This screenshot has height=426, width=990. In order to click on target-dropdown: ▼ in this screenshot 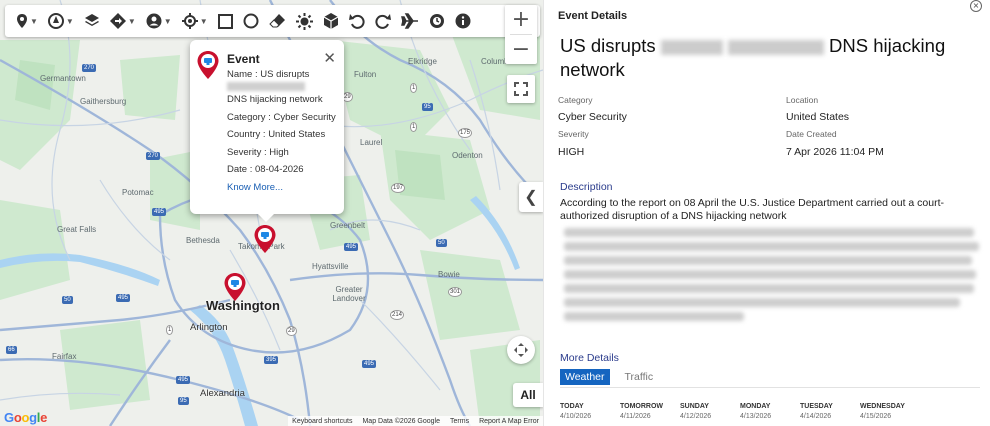, I will do `click(195, 21)`.